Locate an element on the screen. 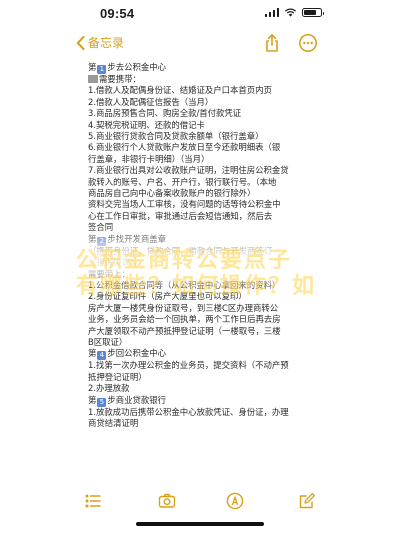  note-step-heading: 第 1 步去公积金中心 is located at coordinates (204, 68).